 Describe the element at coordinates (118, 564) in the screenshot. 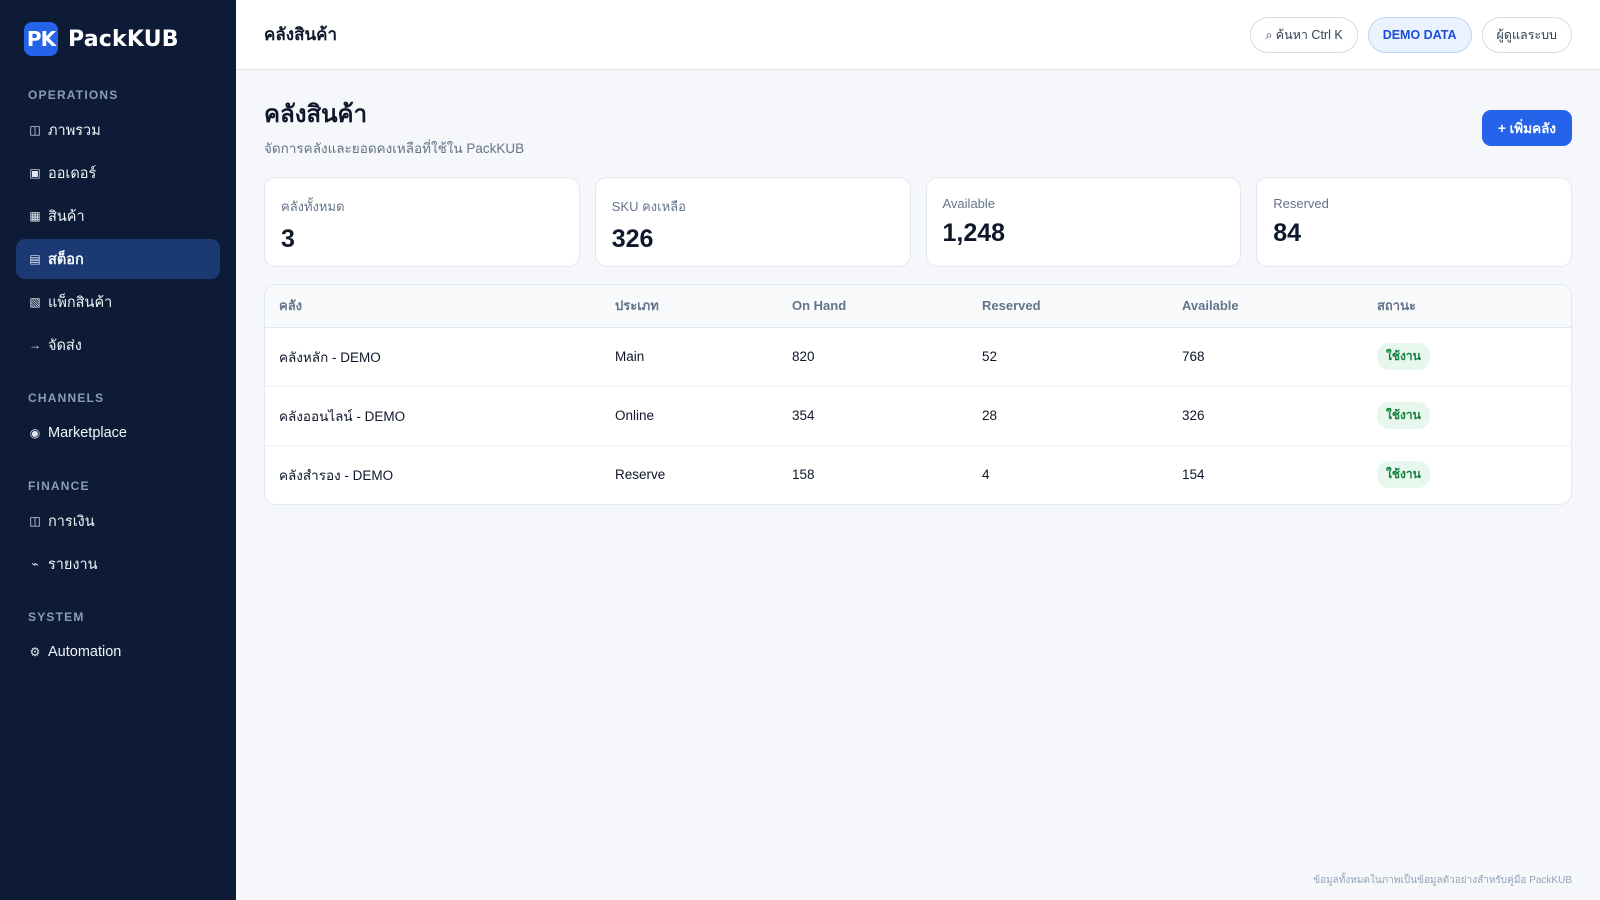

I see `sidebar-item-reports: ⌁ รายงาน` at that location.